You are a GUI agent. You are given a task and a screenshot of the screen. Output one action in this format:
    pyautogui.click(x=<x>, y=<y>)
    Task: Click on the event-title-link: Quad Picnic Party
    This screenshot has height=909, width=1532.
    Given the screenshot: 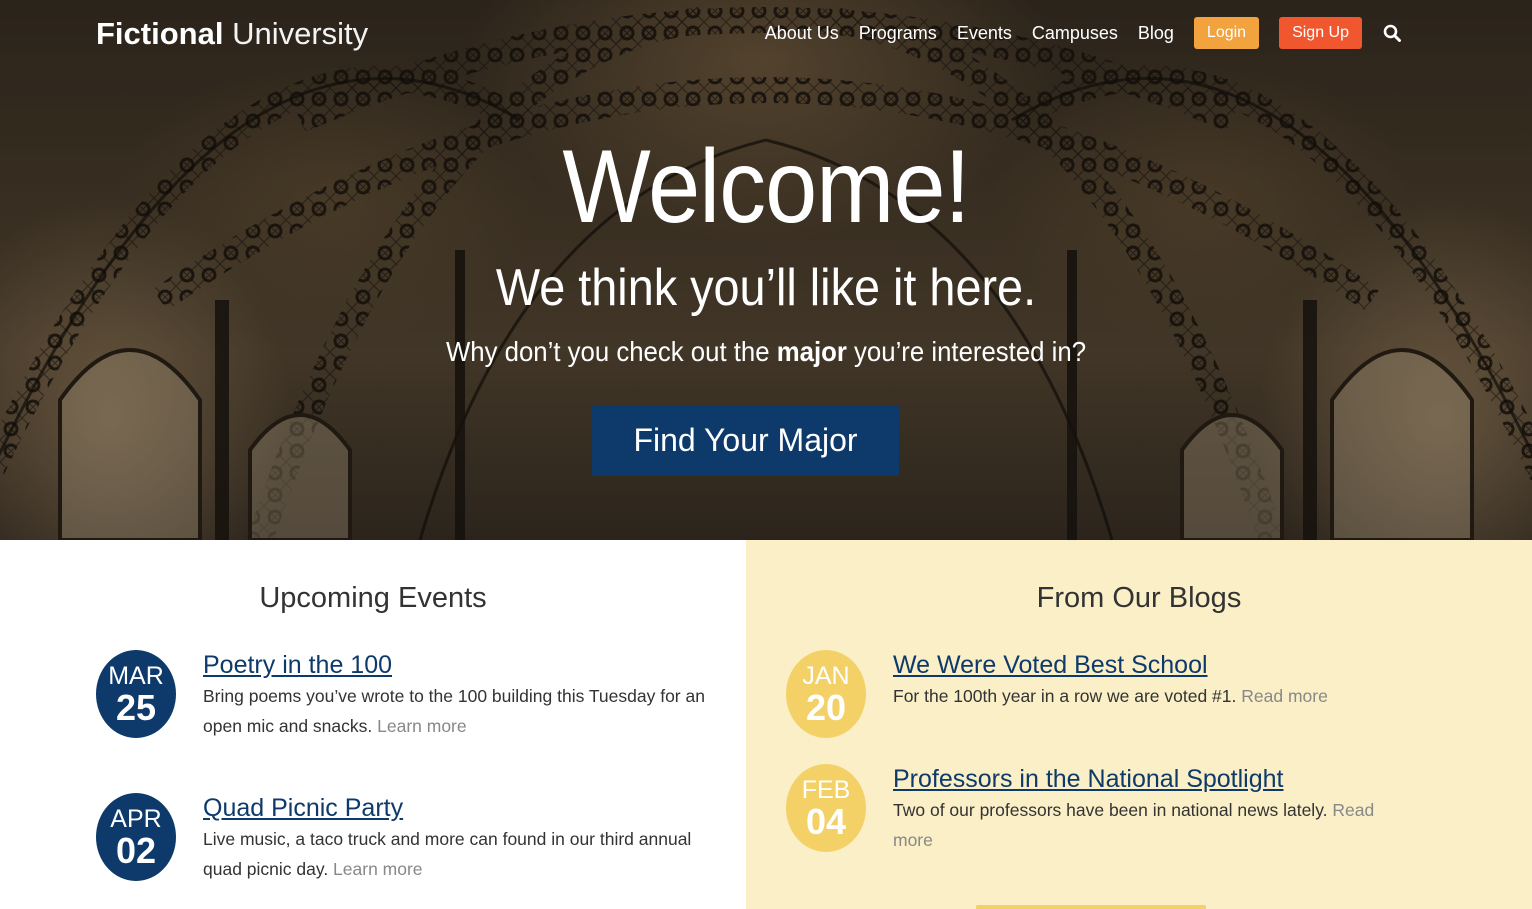 What is the action you would take?
    pyautogui.click(x=463, y=808)
    